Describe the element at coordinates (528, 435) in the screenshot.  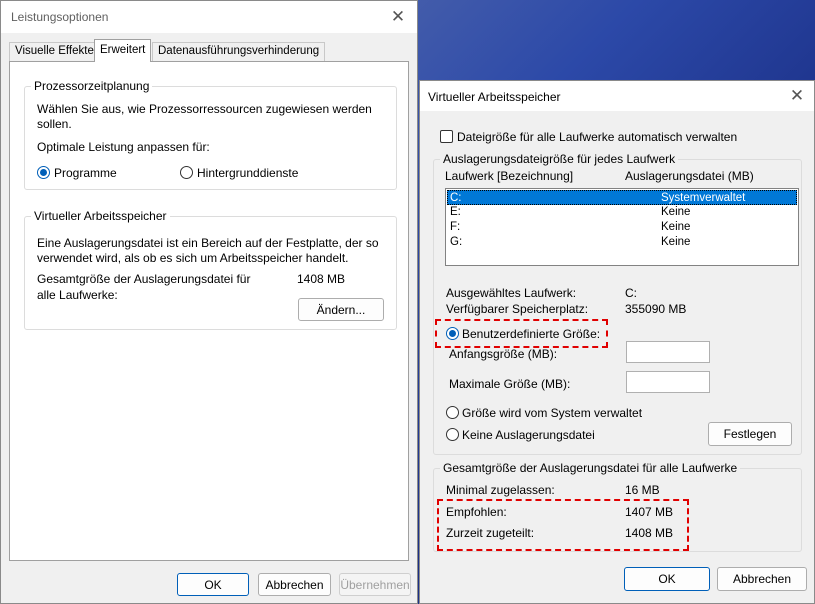
I see `radio-no-pagefile-label: Keine Auslagerungsdatei` at that location.